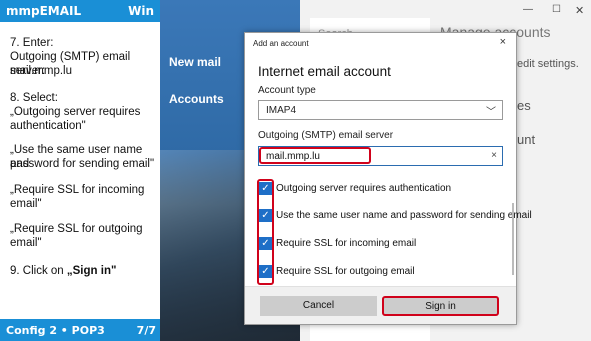  What do you see at coordinates (91, 271) in the screenshot?
I see `step-9-action: „Sign in"` at bounding box center [91, 271].